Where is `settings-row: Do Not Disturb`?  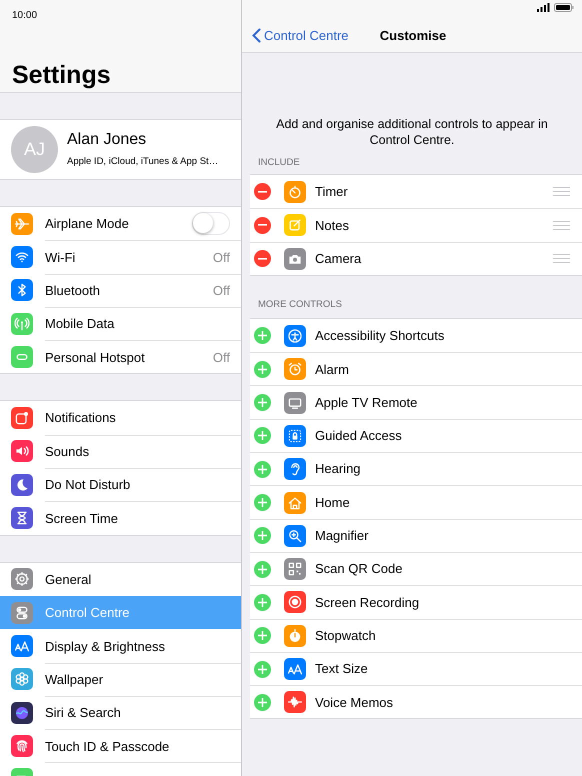
settings-row: Do Not Disturb is located at coordinates (120, 485).